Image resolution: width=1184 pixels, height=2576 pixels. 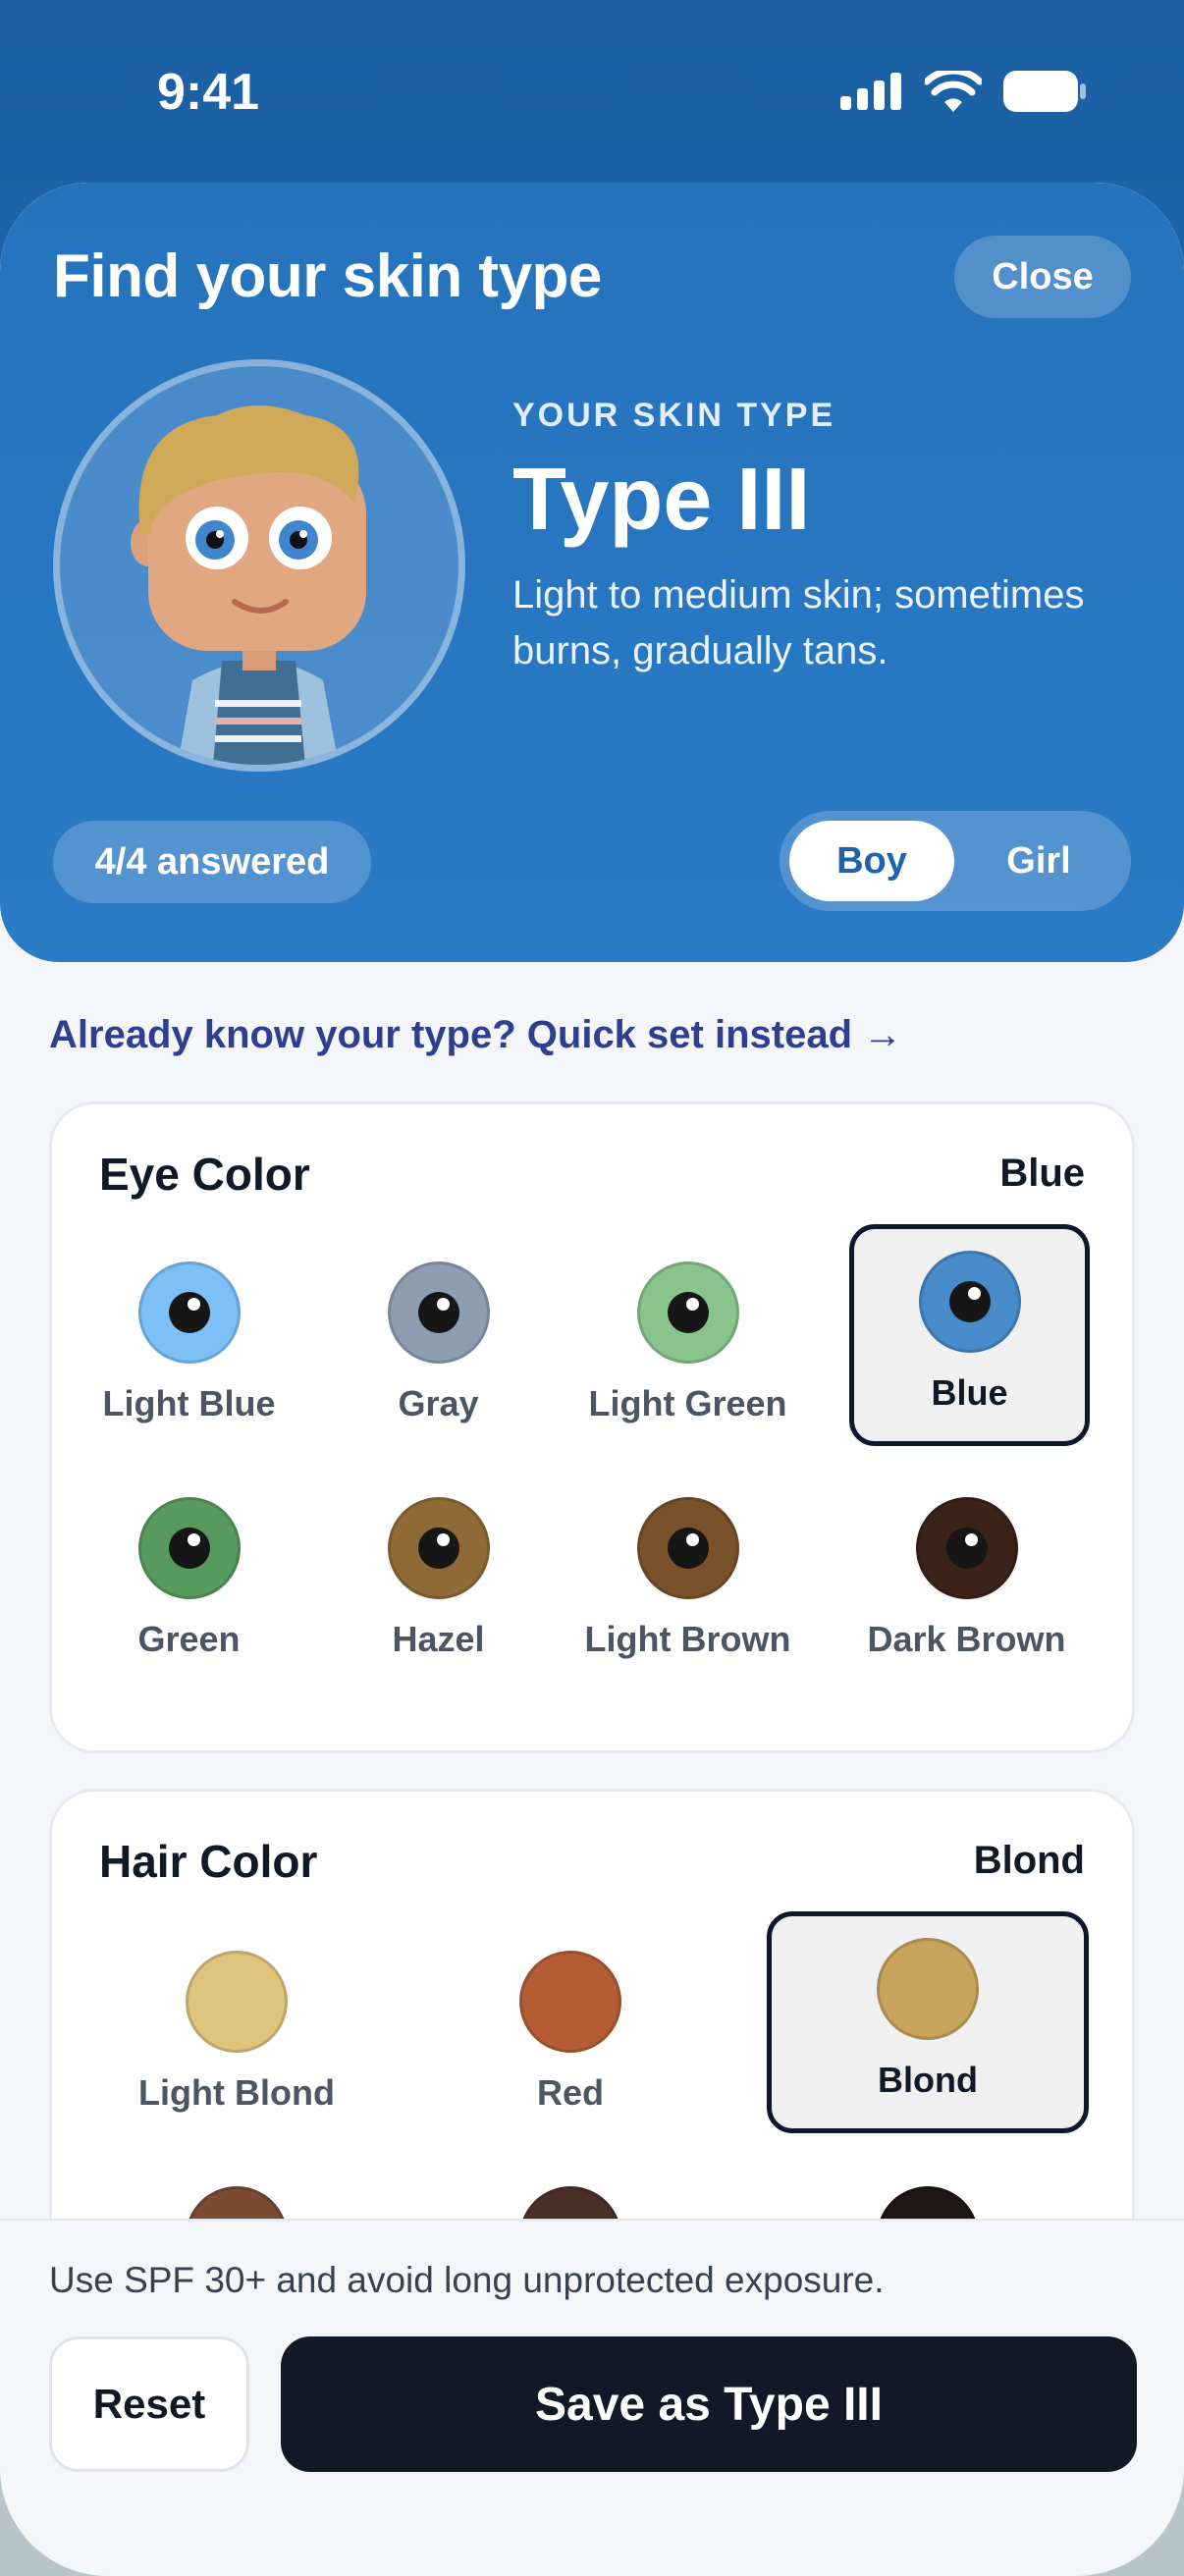 I want to click on hazel-eye-swatch, so click(x=438, y=1548).